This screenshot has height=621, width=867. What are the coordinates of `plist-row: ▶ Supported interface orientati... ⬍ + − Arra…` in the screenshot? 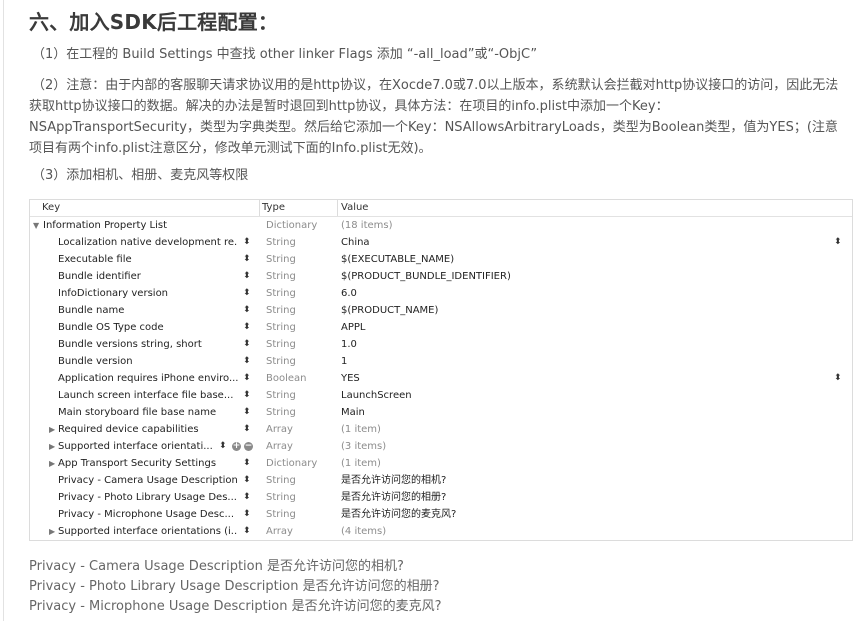 It's located at (441, 446).